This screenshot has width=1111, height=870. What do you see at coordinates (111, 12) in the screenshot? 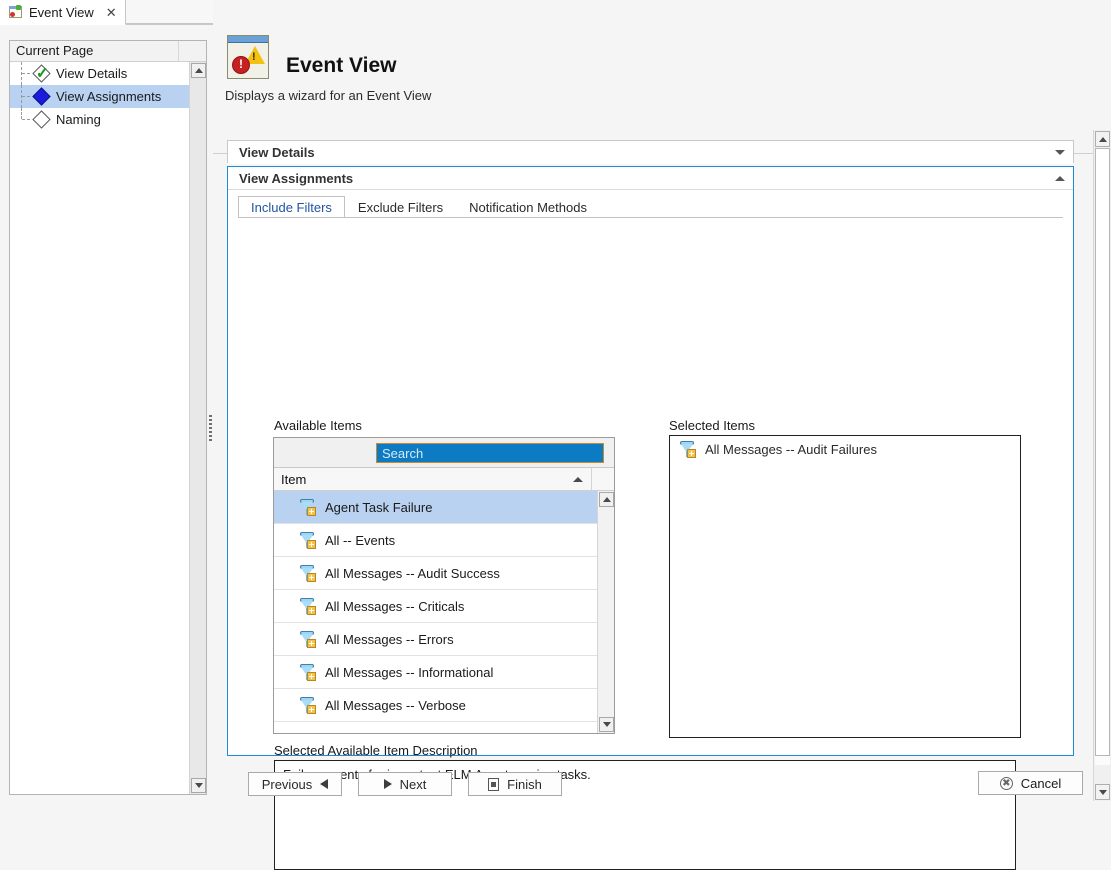
I see `close-icon: ✕` at bounding box center [111, 12].